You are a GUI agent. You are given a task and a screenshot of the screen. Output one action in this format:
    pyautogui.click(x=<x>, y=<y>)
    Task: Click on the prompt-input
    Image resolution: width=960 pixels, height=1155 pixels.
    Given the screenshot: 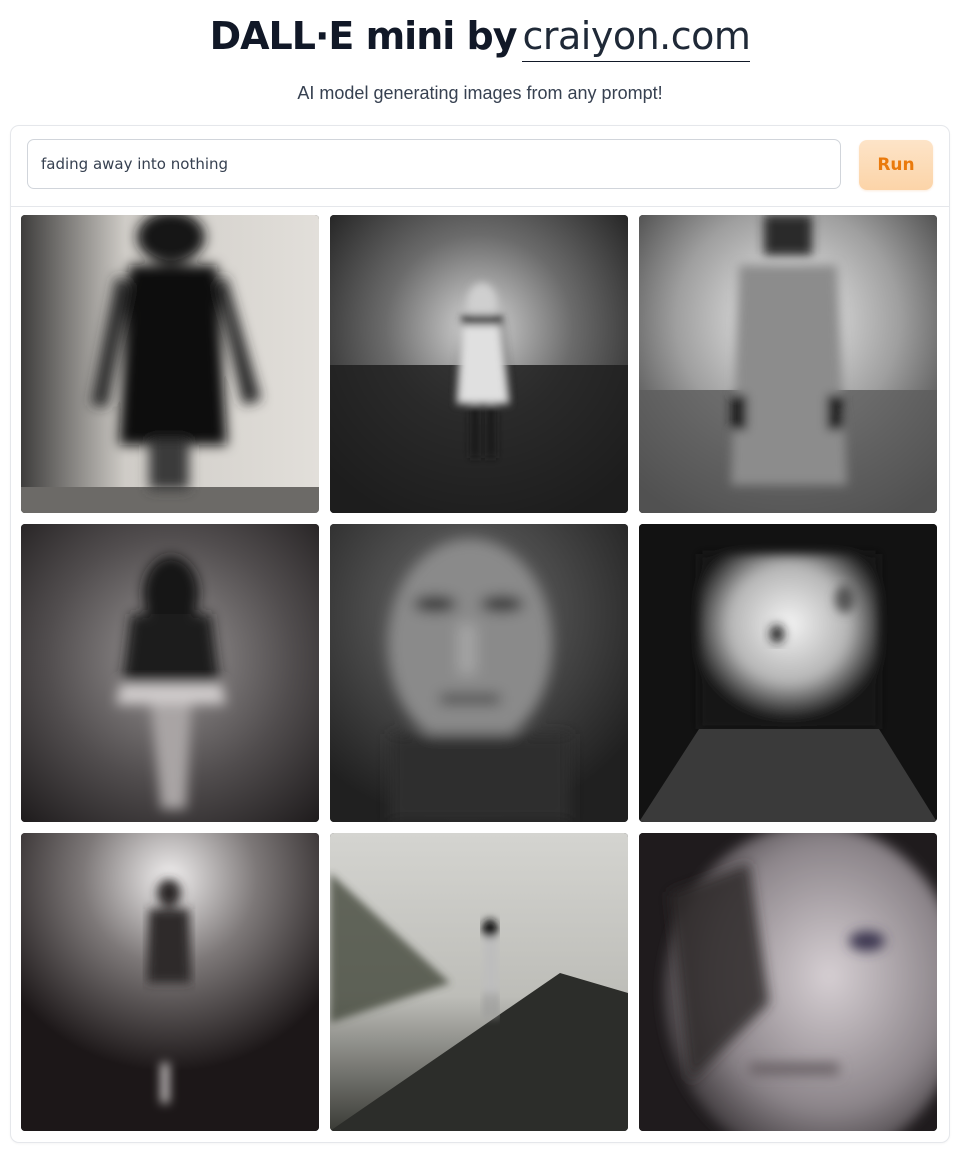 What is the action you would take?
    pyautogui.click(x=434, y=164)
    